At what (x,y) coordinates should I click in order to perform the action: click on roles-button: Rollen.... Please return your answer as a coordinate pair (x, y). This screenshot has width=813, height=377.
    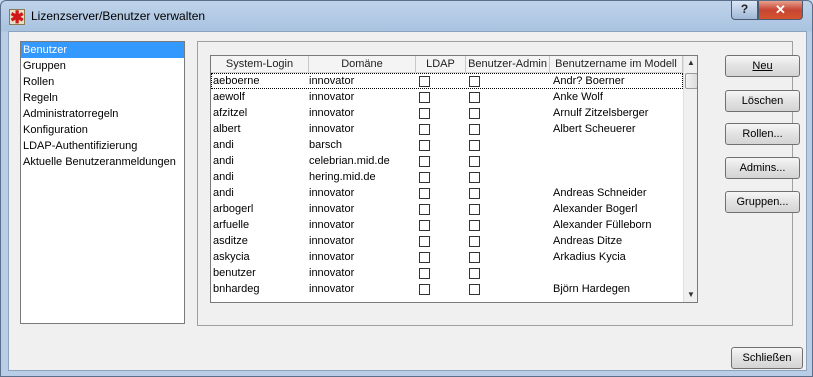
    Looking at the image, I should click on (762, 134).